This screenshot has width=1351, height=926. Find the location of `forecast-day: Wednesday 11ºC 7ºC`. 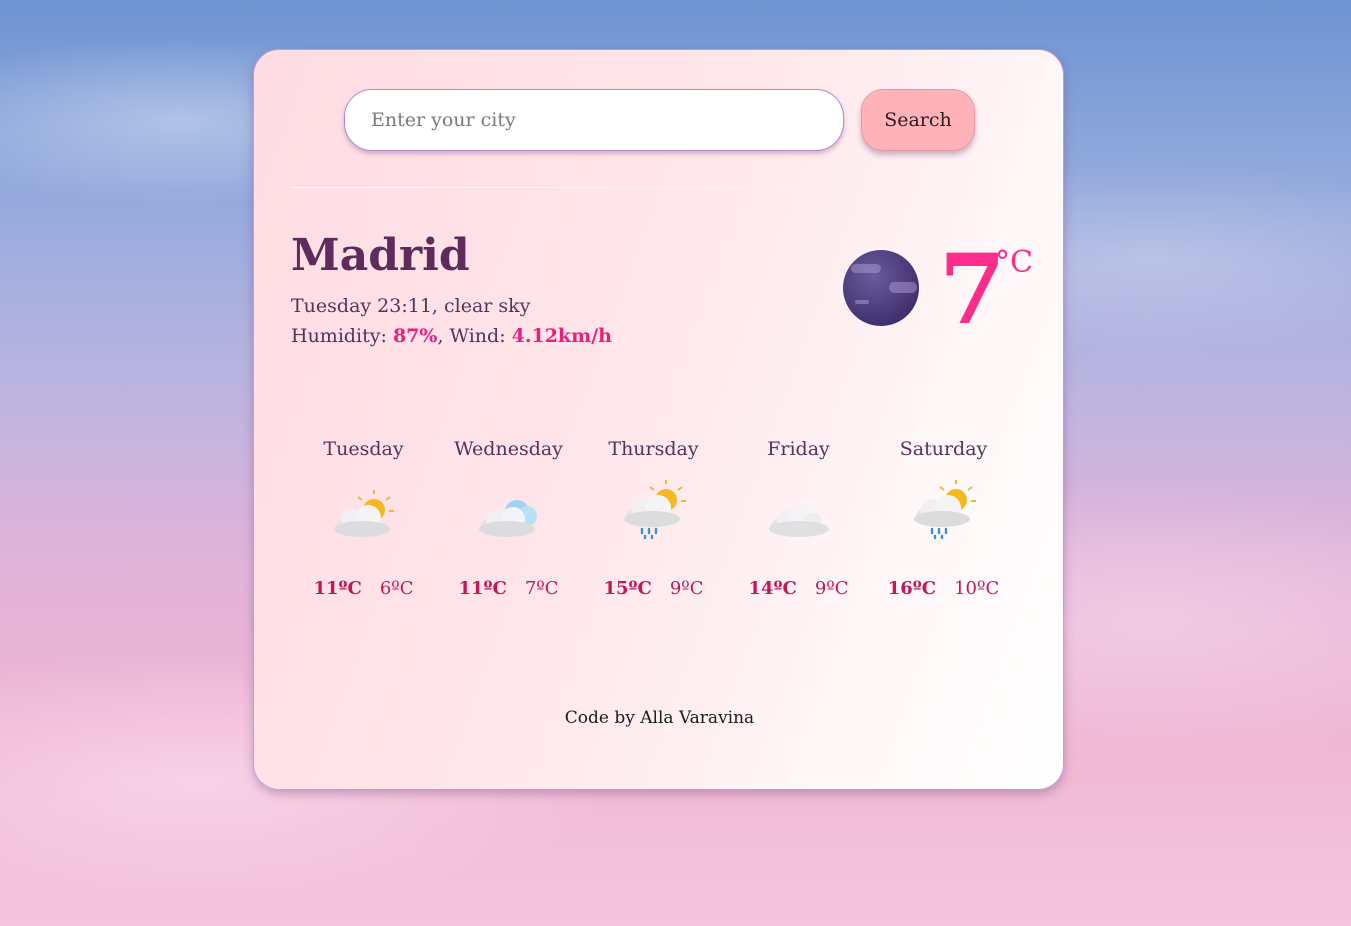

forecast-day: Wednesday 11ºC 7ºC is located at coordinates (508, 518).